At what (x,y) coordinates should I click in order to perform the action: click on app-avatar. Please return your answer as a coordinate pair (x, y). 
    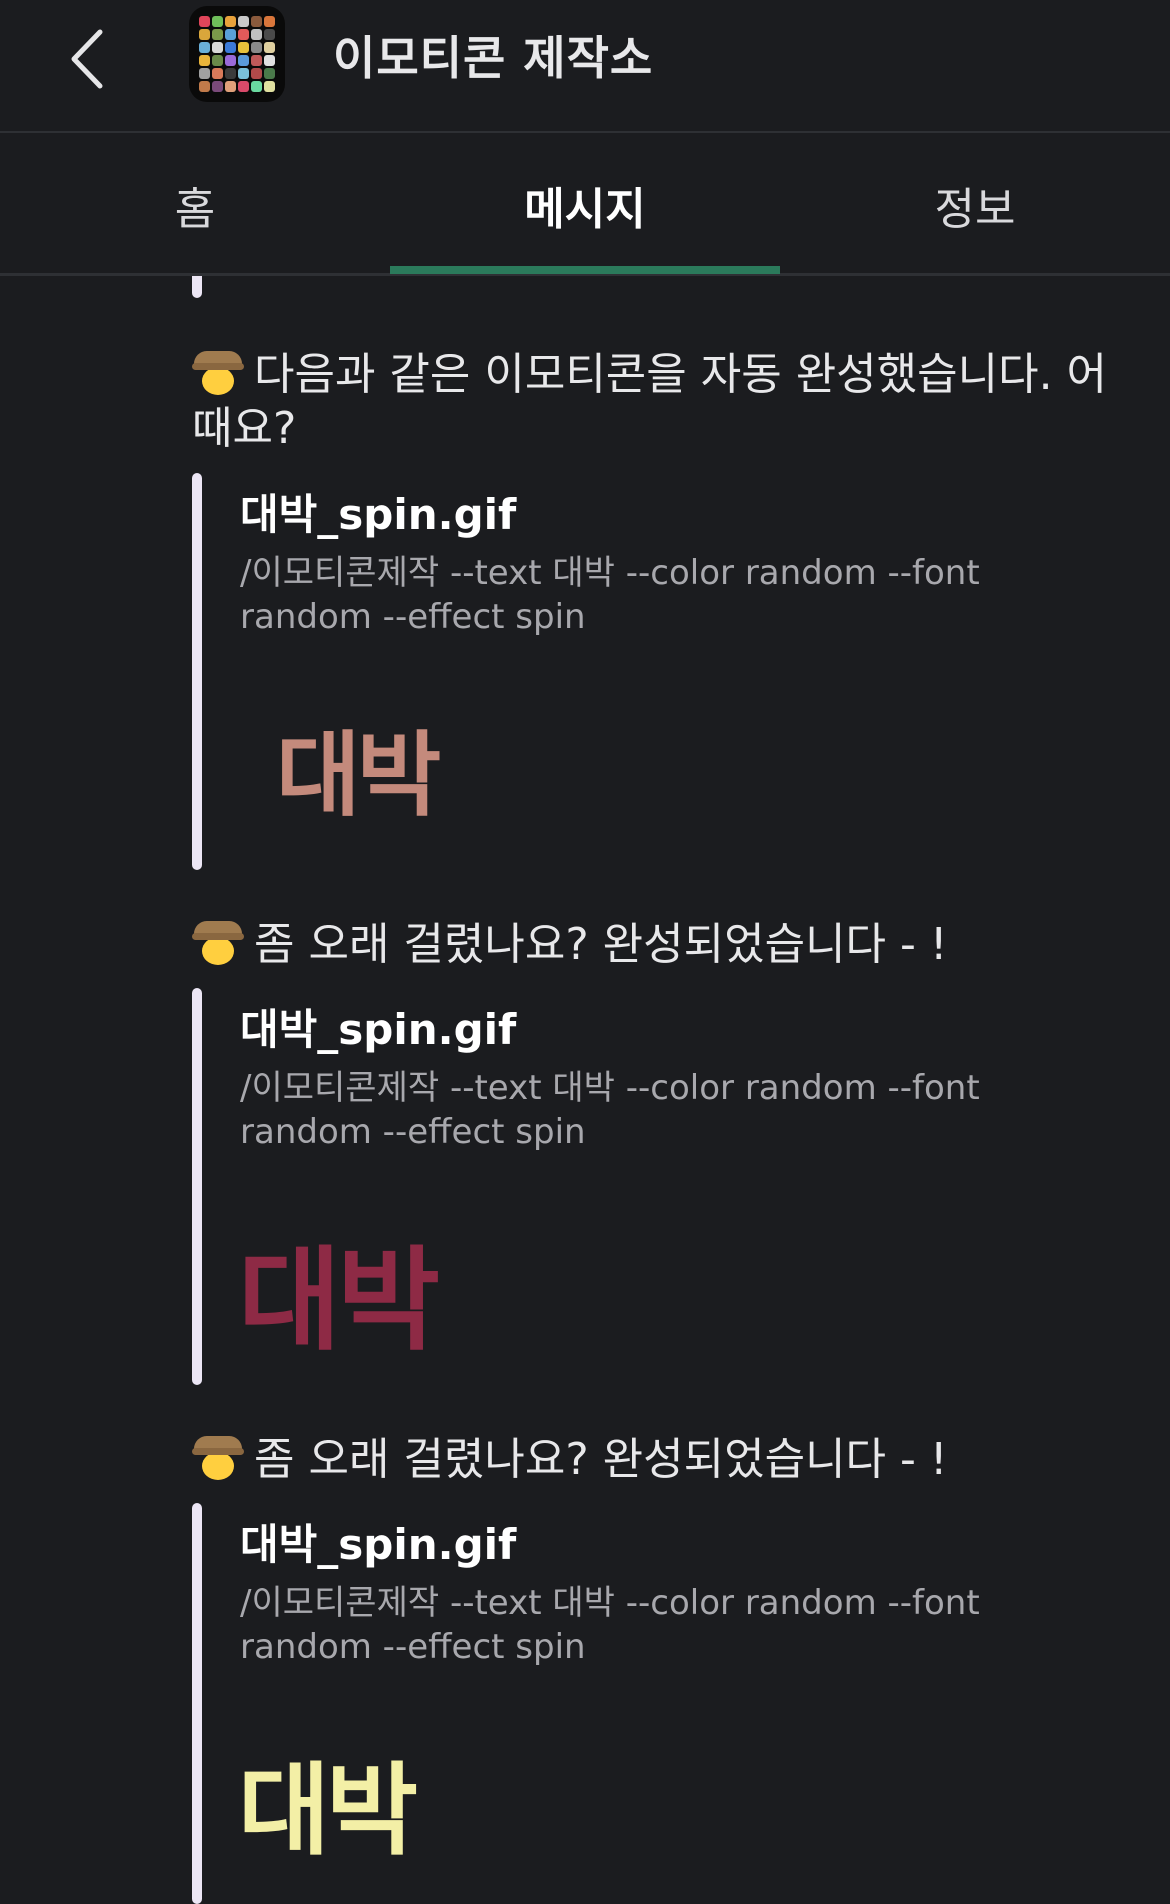
    Looking at the image, I should click on (237, 54).